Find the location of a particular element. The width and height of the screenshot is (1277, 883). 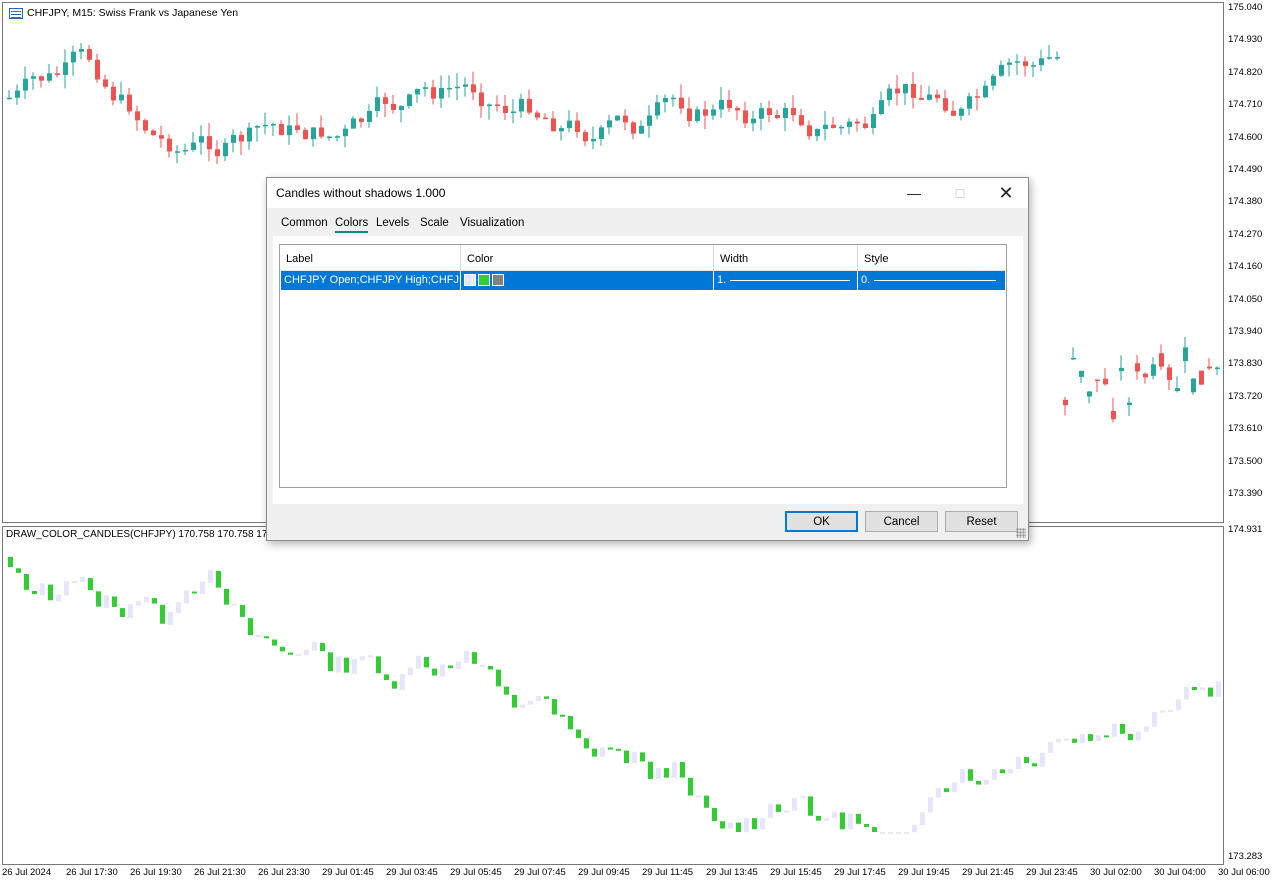

time-tick-label: 29 Jul 05:45 is located at coordinates (476, 872).